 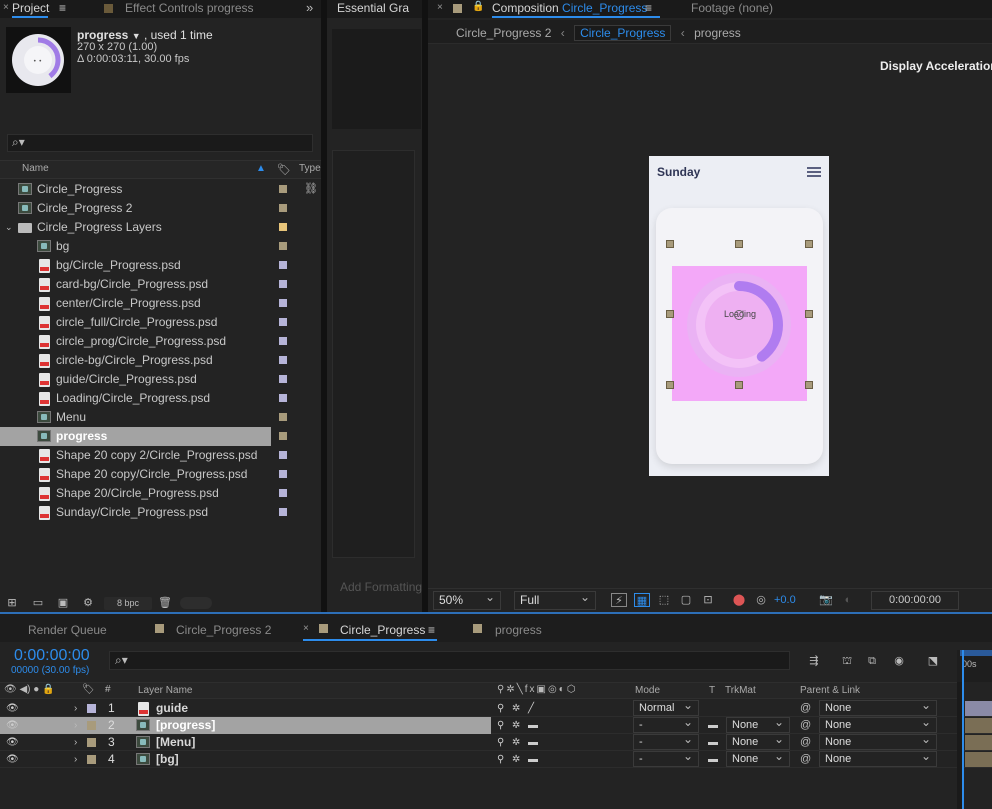 What do you see at coordinates (160, 189) in the screenshot?
I see `project-item: Circle_Progress ⛓` at bounding box center [160, 189].